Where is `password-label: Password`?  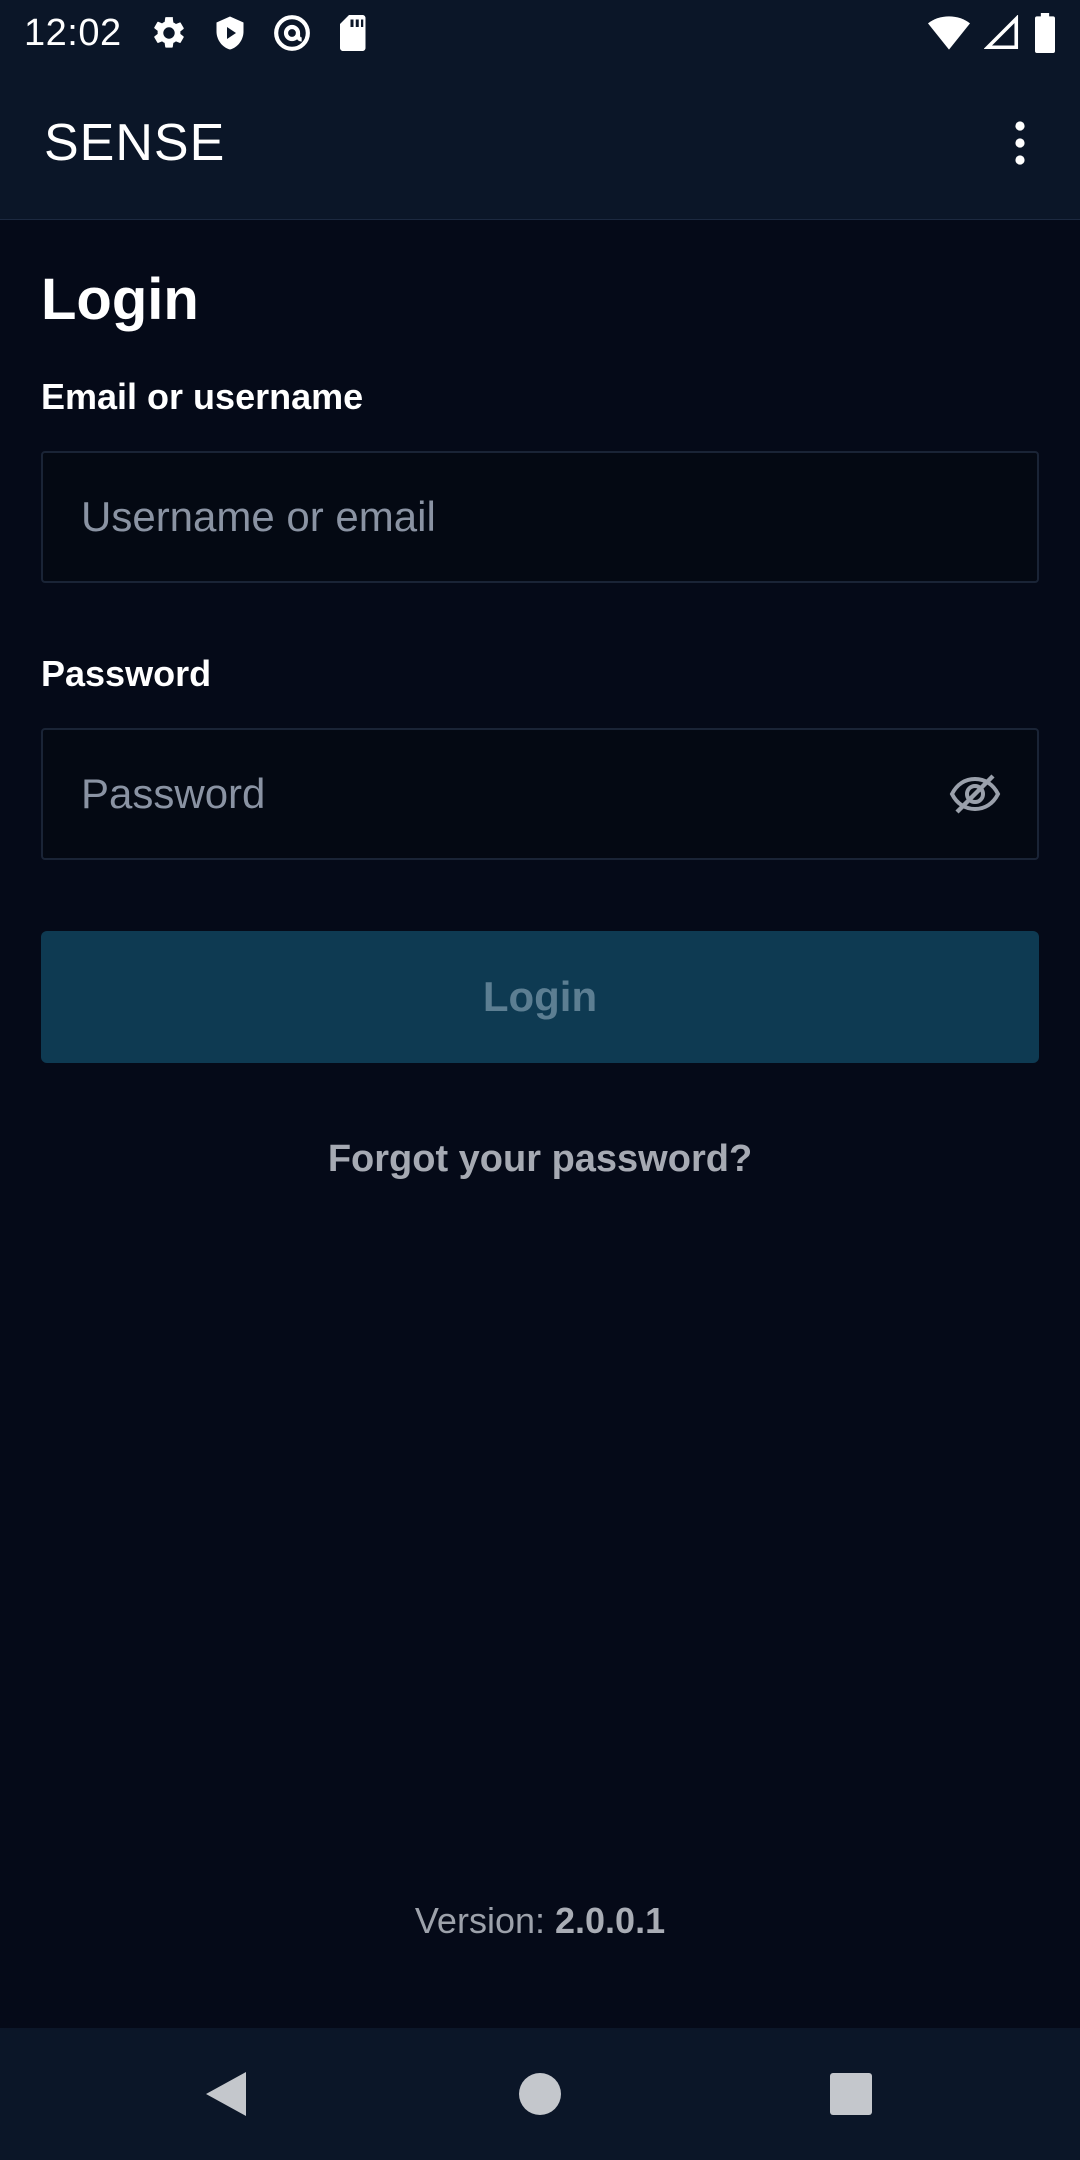
password-label: Password is located at coordinates (126, 673).